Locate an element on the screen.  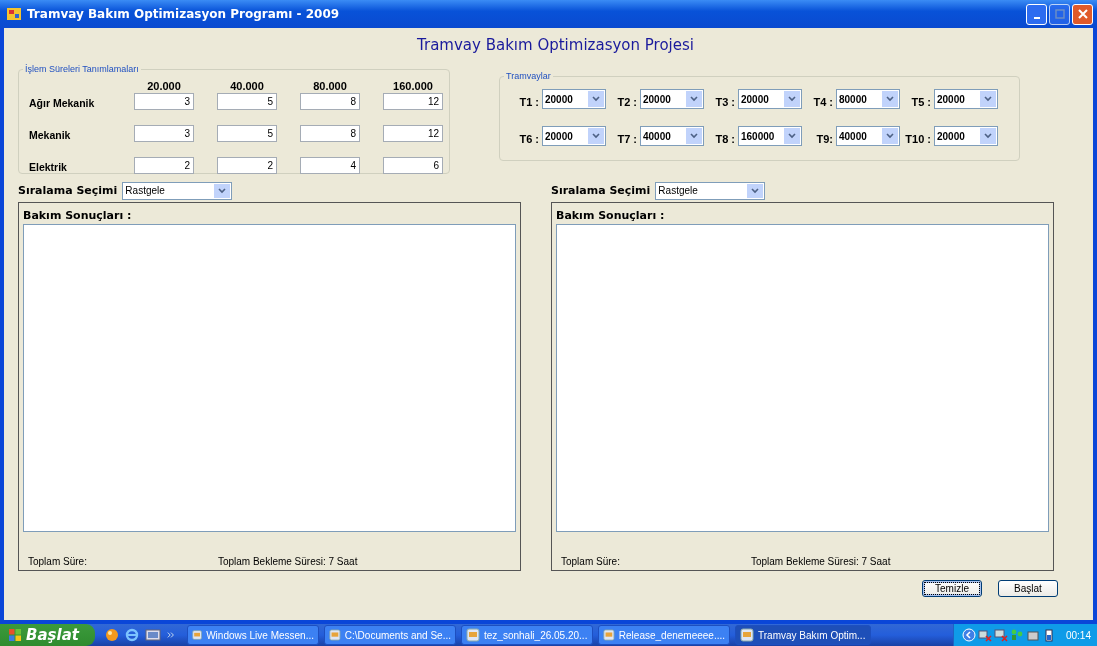
row-label: Elektrik is located at coordinates (48, 167).